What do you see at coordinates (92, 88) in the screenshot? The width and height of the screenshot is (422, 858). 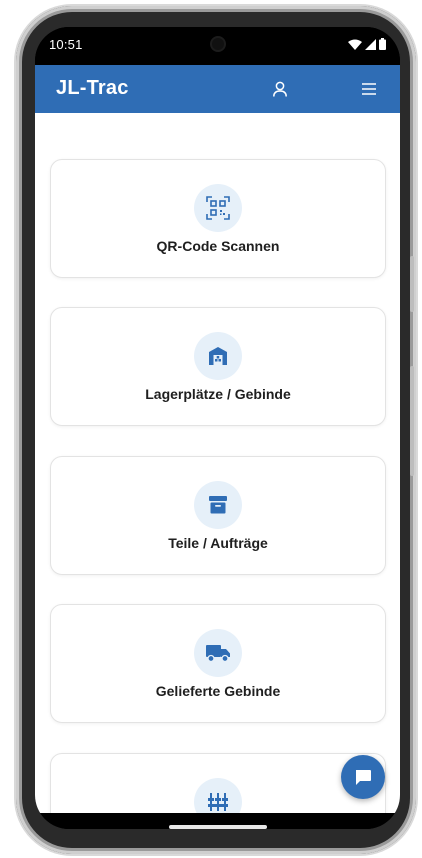 I see `app-title: JL-Trac` at bounding box center [92, 88].